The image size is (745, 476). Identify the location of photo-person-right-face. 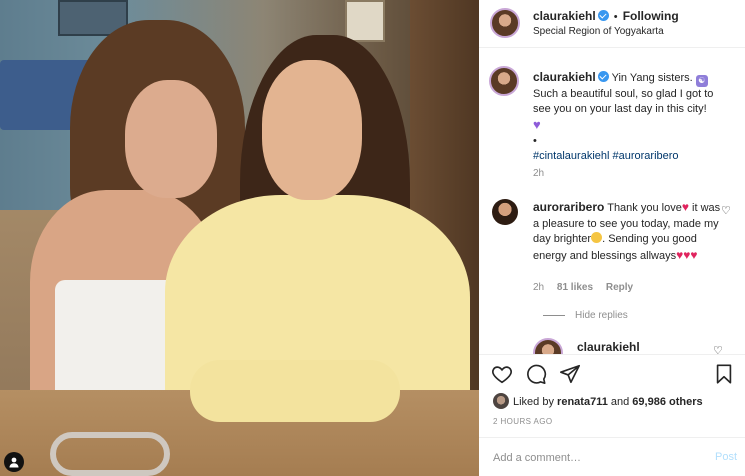
(312, 130).